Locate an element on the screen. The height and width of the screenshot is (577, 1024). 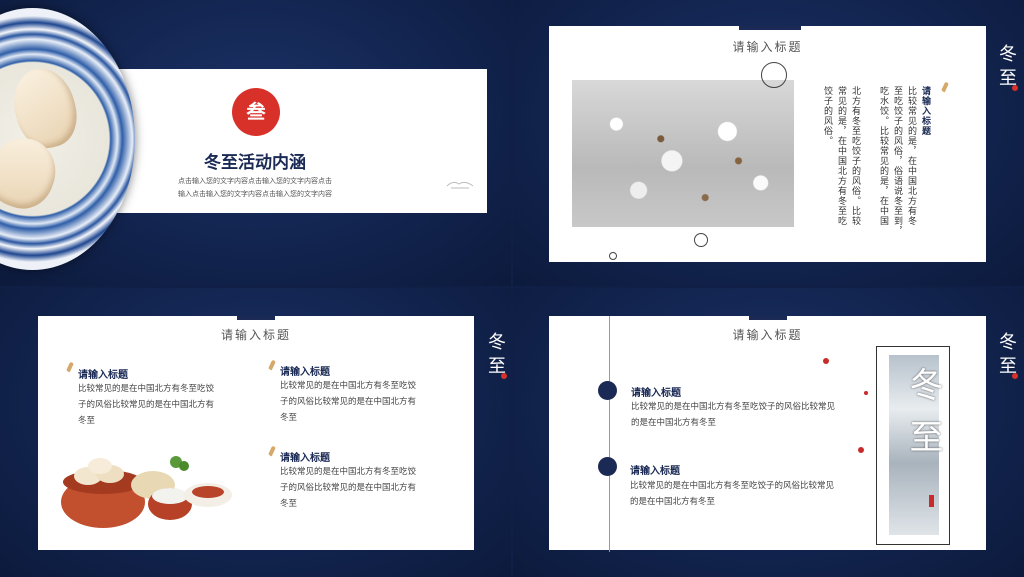
slide1-body-line: 输入点击输入您的文字内容点击输入您的文字内容 is located at coordinates (255, 194).